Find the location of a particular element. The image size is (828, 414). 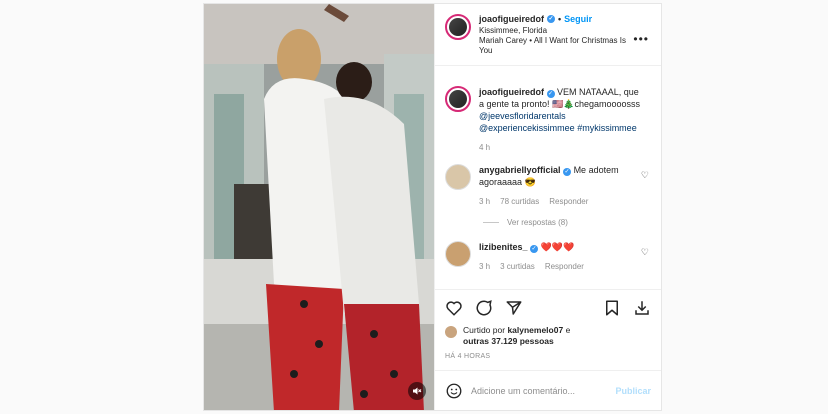

bookmark-icon is located at coordinates (612, 308).